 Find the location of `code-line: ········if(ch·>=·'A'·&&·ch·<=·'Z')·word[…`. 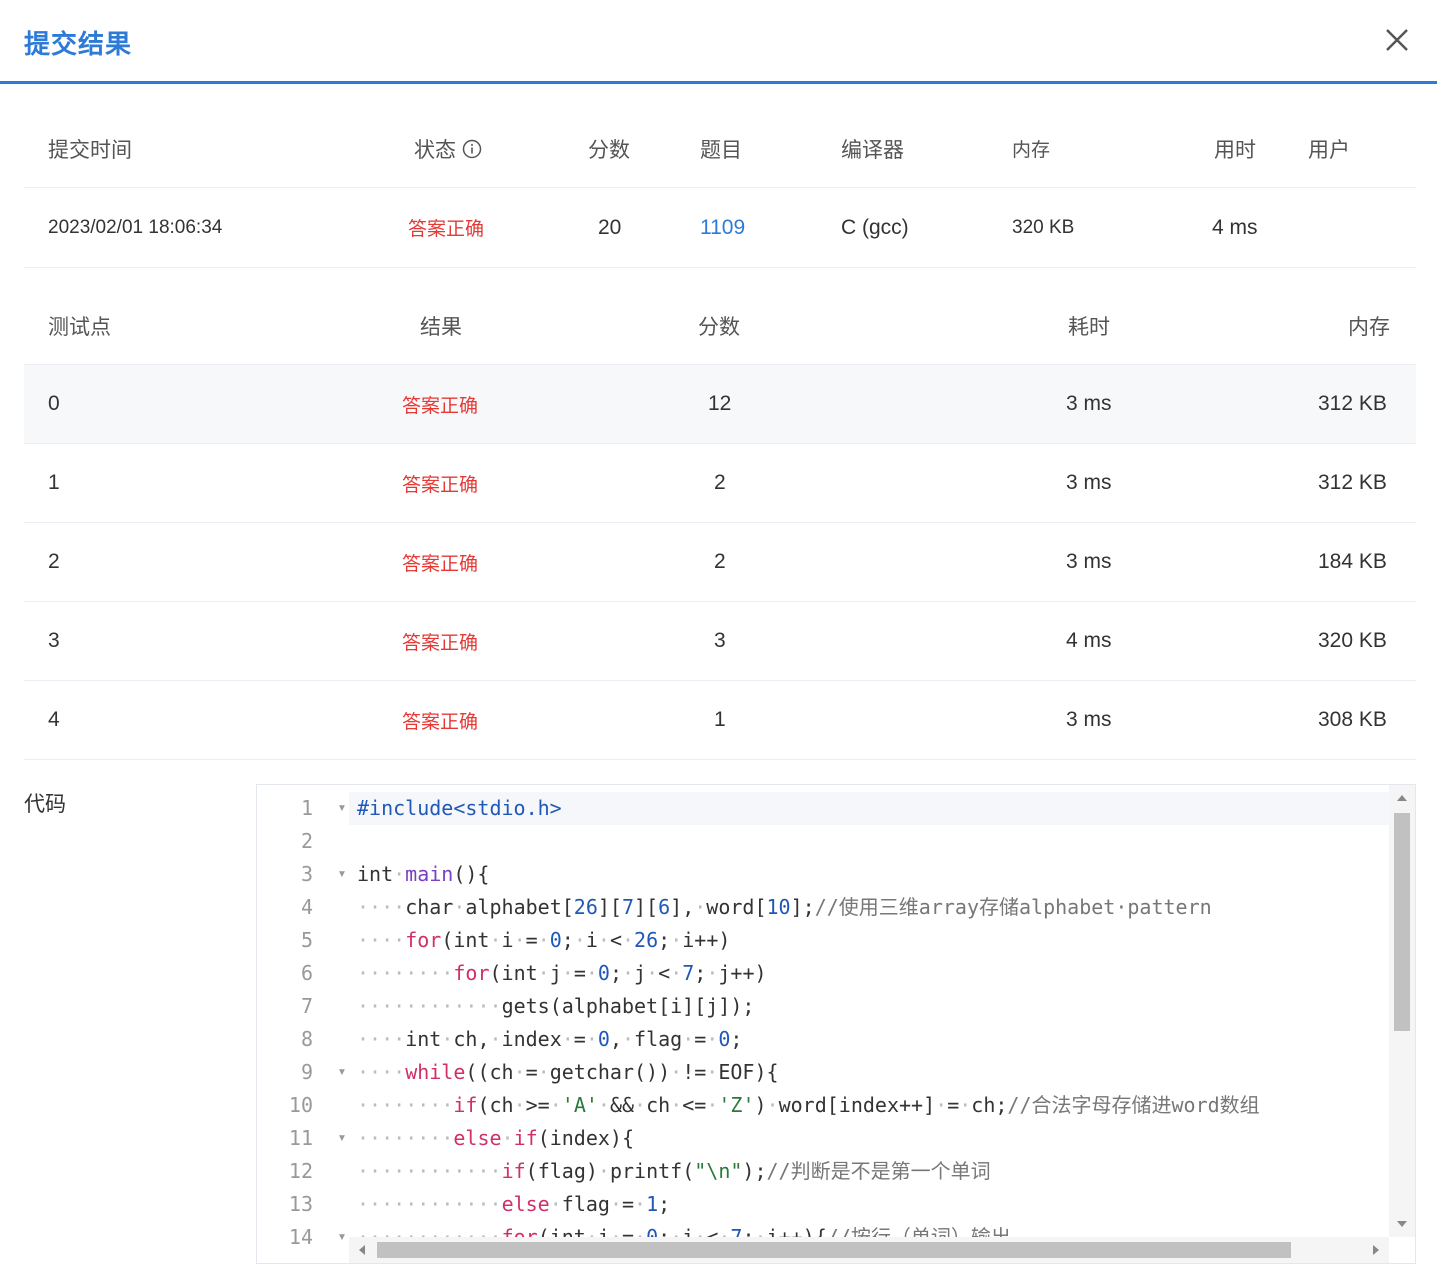

code-line: ········if(ch·>=·'A'·&&·ch·<=·'Z')·word[… is located at coordinates (869, 1105).